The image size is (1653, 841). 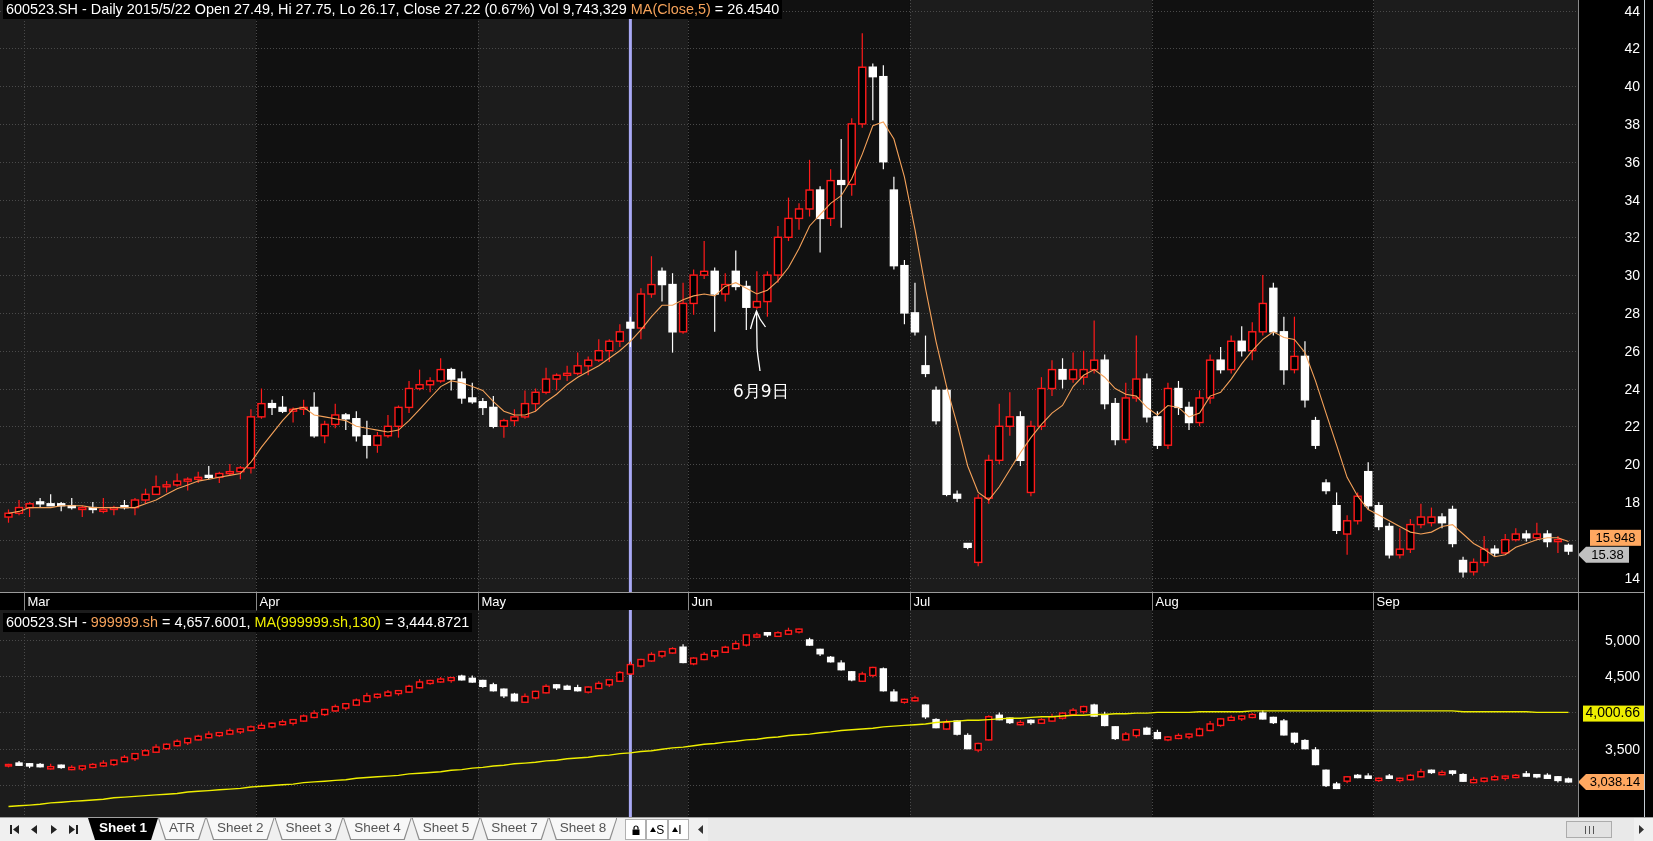 What do you see at coordinates (1622, 676) in the screenshot?
I see `axis-label: 4,500` at bounding box center [1622, 676].